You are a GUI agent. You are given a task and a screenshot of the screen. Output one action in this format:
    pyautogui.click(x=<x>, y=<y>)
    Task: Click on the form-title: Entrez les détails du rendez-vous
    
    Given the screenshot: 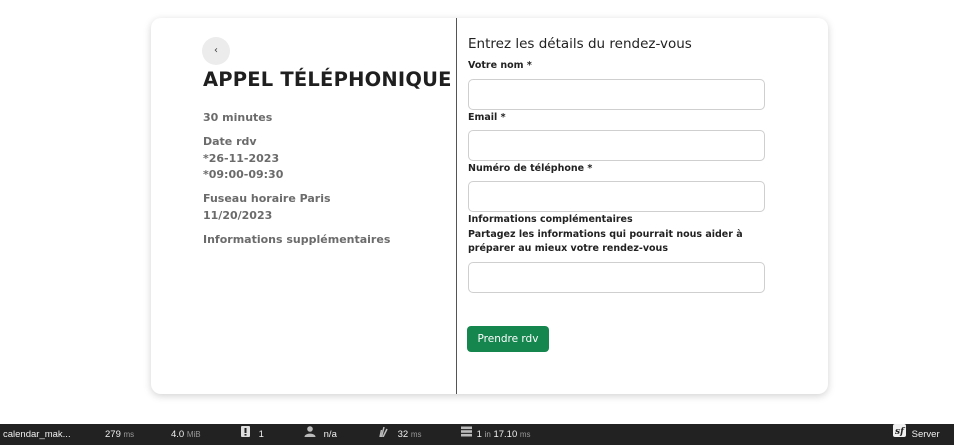 What is the action you would take?
    pyautogui.click(x=580, y=44)
    